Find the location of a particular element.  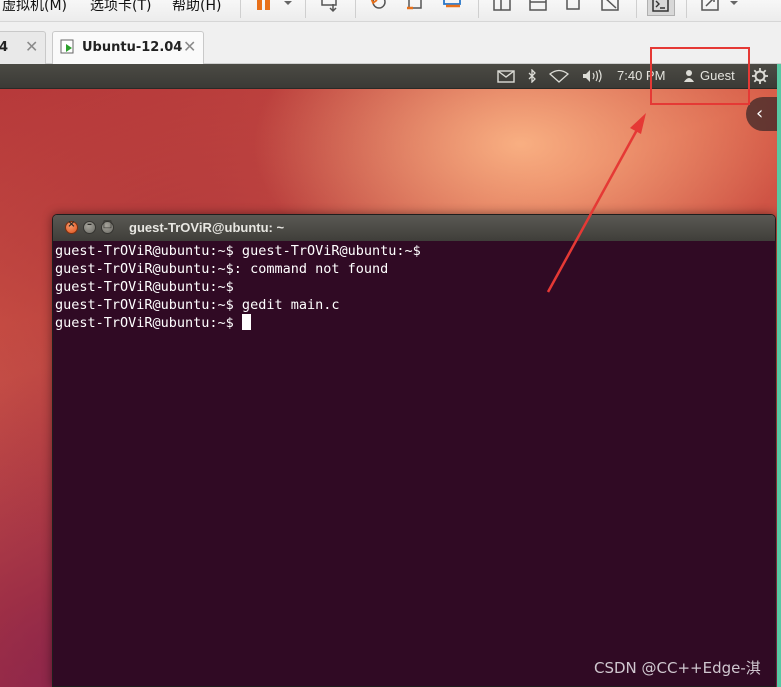

minimize-window-button: – is located at coordinates (89, 226).